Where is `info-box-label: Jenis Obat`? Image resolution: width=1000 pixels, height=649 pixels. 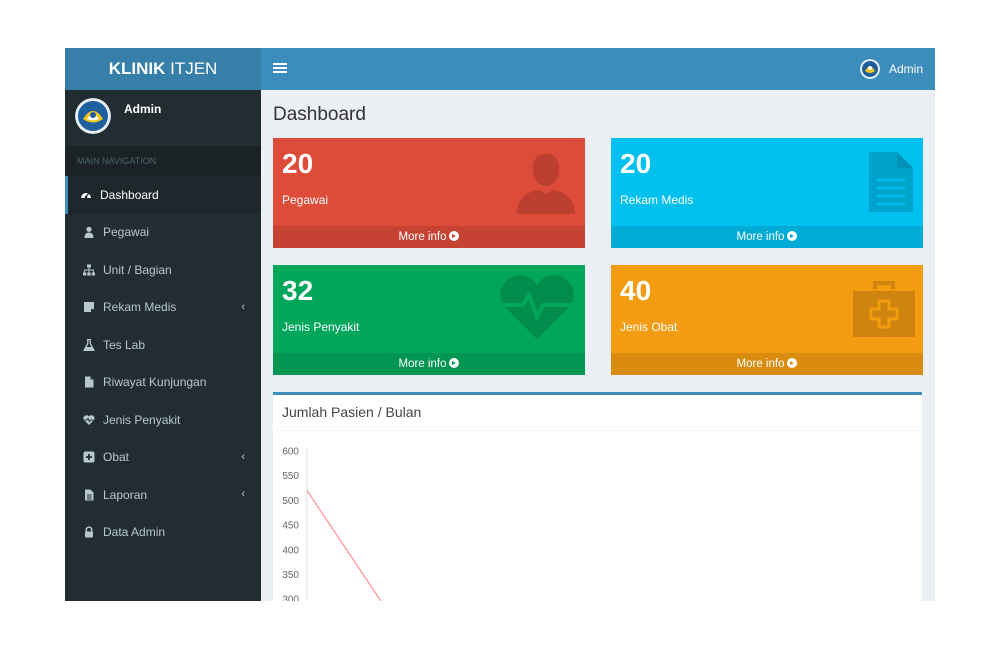
info-box-label: Jenis Obat is located at coordinates (649, 327).